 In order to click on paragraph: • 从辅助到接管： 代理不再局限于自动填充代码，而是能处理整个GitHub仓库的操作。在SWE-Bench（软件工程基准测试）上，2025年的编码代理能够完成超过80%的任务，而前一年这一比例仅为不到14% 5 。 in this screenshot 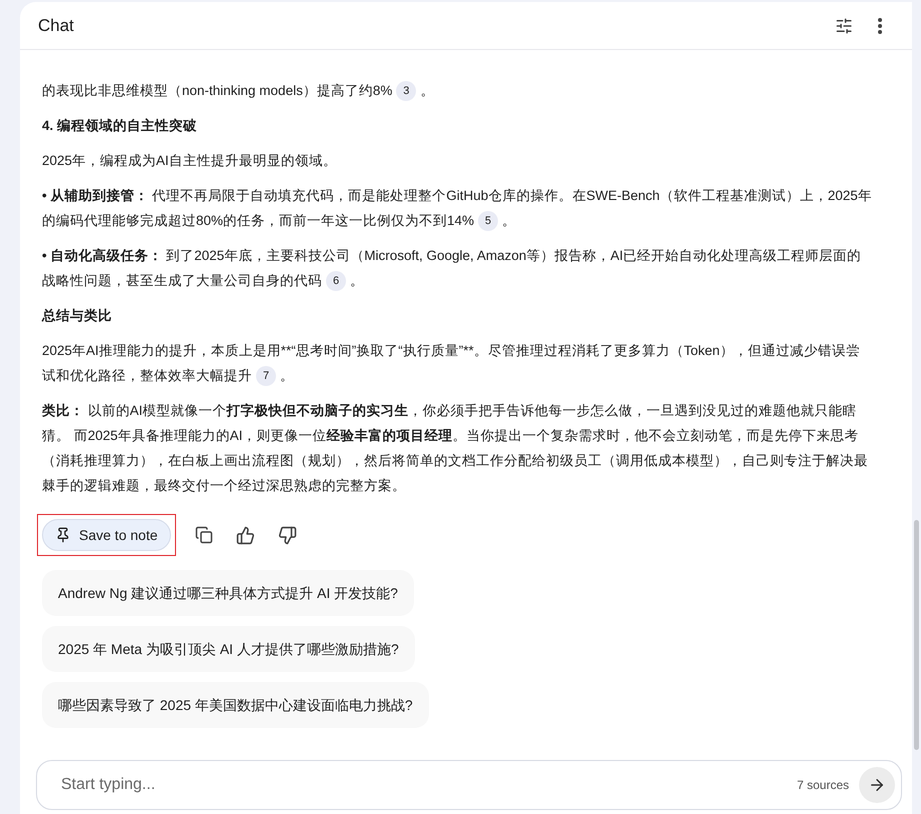, I will do `click(457, 208)`.